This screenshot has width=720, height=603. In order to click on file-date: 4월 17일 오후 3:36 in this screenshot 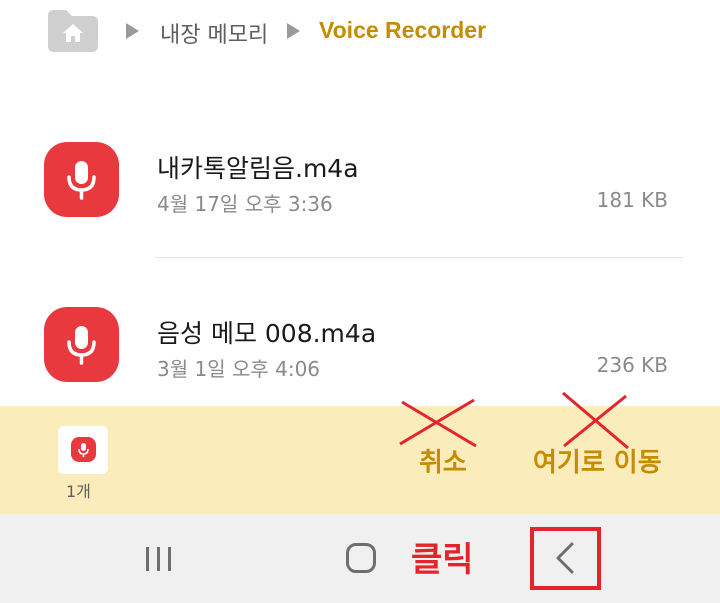, I will do `click(245, 204)`.